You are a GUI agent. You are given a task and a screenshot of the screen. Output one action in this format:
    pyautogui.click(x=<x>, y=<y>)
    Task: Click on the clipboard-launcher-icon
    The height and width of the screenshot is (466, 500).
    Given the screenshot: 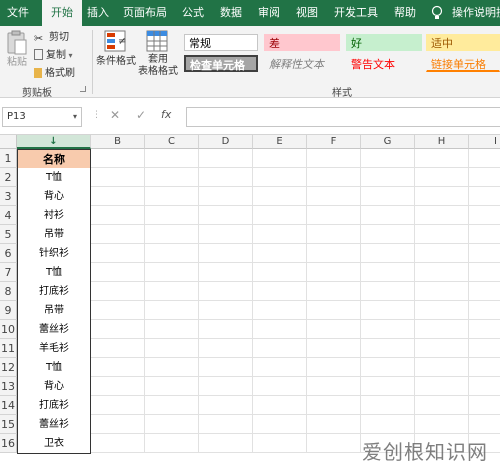 What is the action you would take?
    pyautogui.click(x=83, y=89)
    